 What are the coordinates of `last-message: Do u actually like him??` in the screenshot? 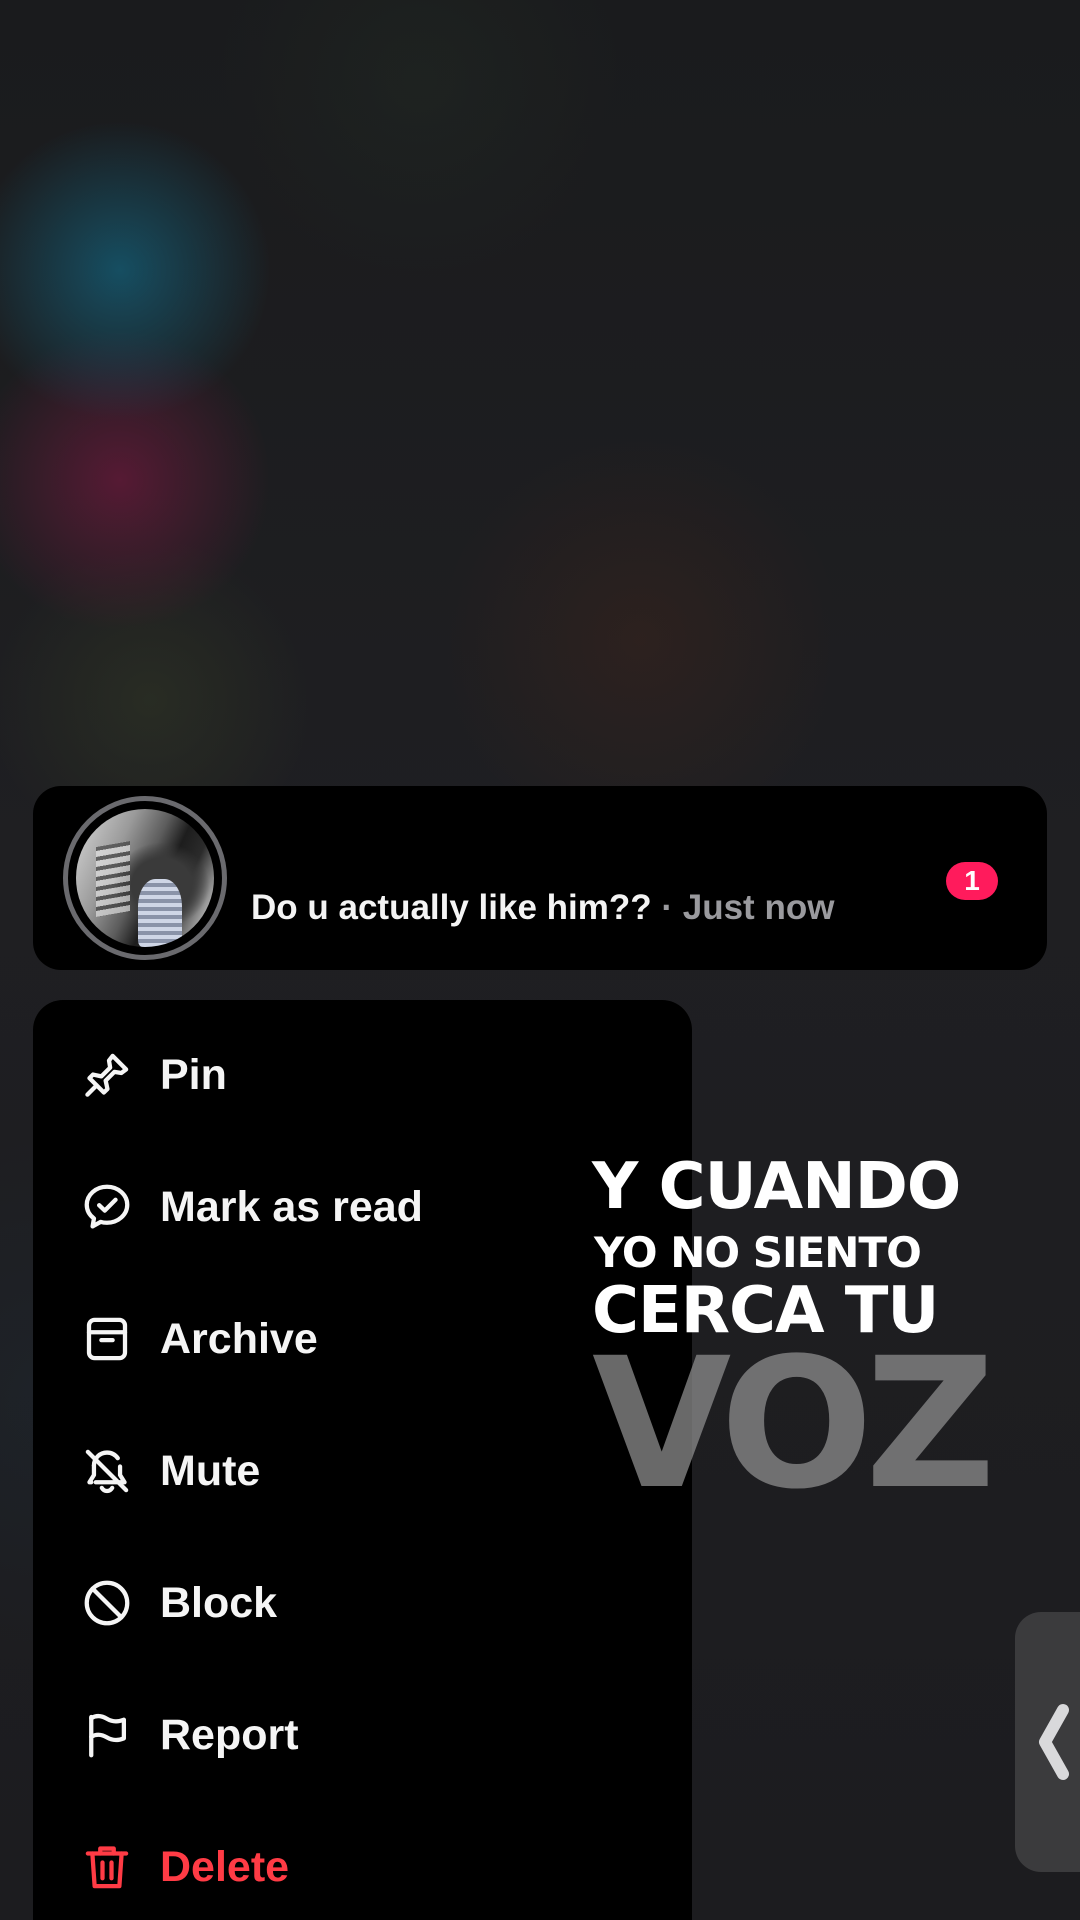 It's located at (451, 907).